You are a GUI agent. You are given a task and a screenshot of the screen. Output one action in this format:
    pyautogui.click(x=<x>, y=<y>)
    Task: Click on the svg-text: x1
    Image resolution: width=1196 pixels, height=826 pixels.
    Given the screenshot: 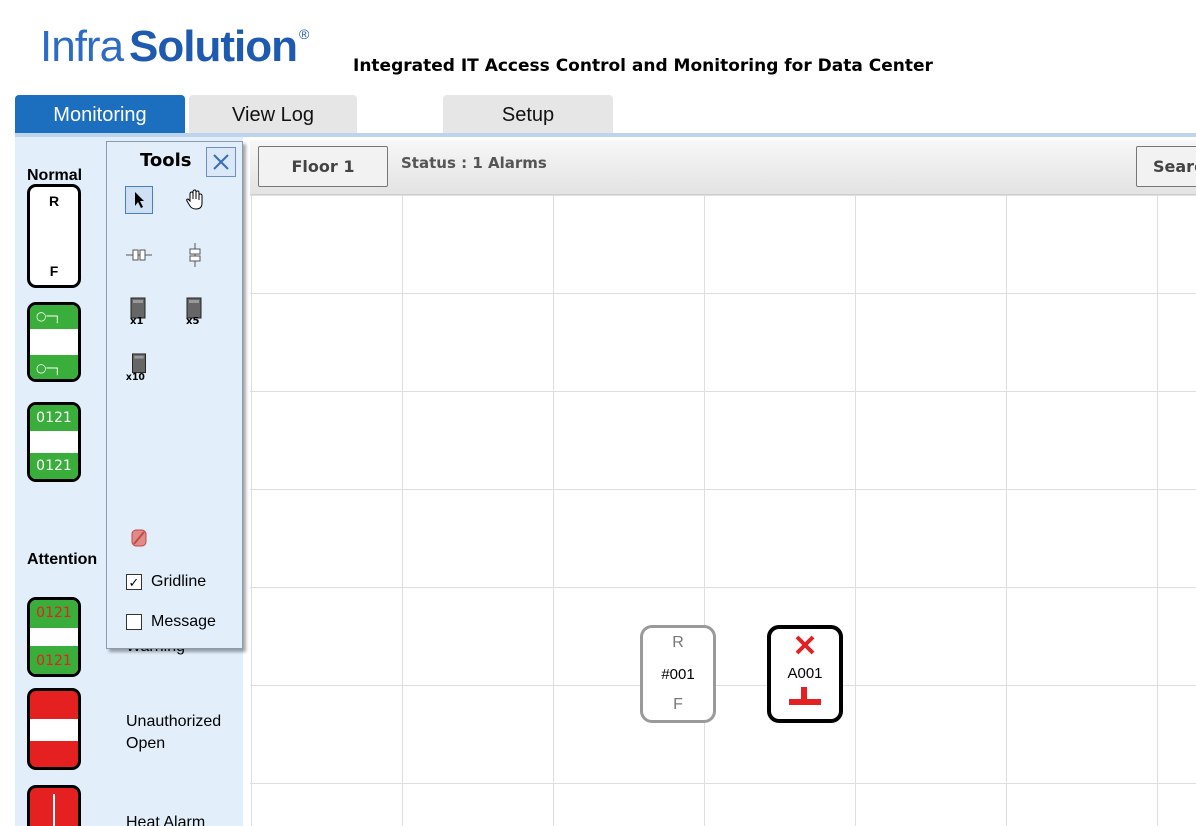 What is the action you would take?
    pyautogui.click(x=136, y=321)
    